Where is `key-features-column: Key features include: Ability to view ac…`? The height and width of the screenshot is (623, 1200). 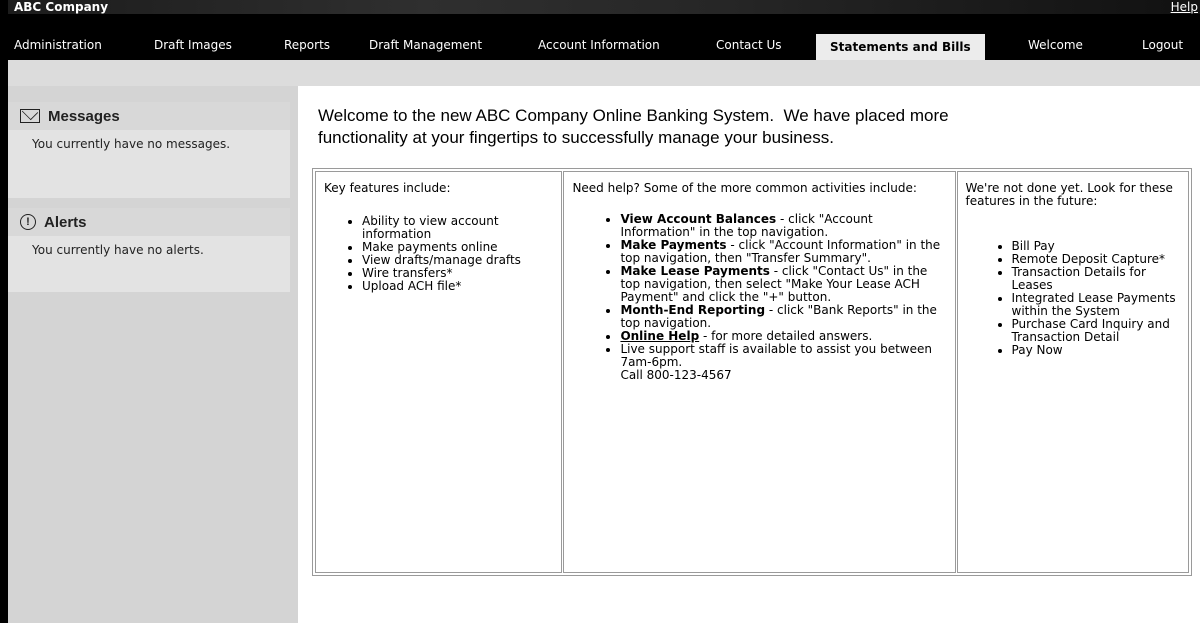
key-features-column: Key features include: Ability to view ac… is located at coordinates (439, 372).